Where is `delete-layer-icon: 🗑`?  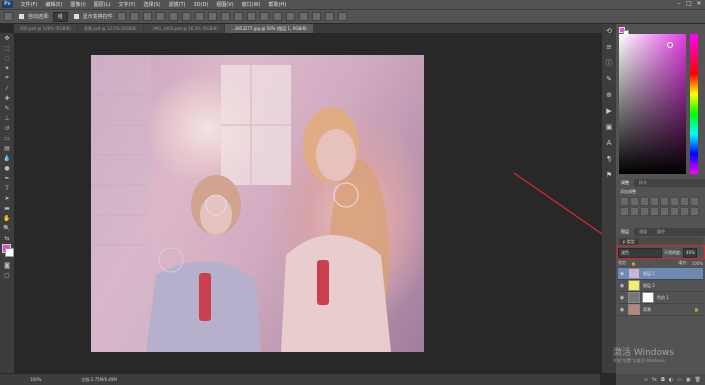 delete-layer-icon: 🗑 is located at coordinates (698, 380).